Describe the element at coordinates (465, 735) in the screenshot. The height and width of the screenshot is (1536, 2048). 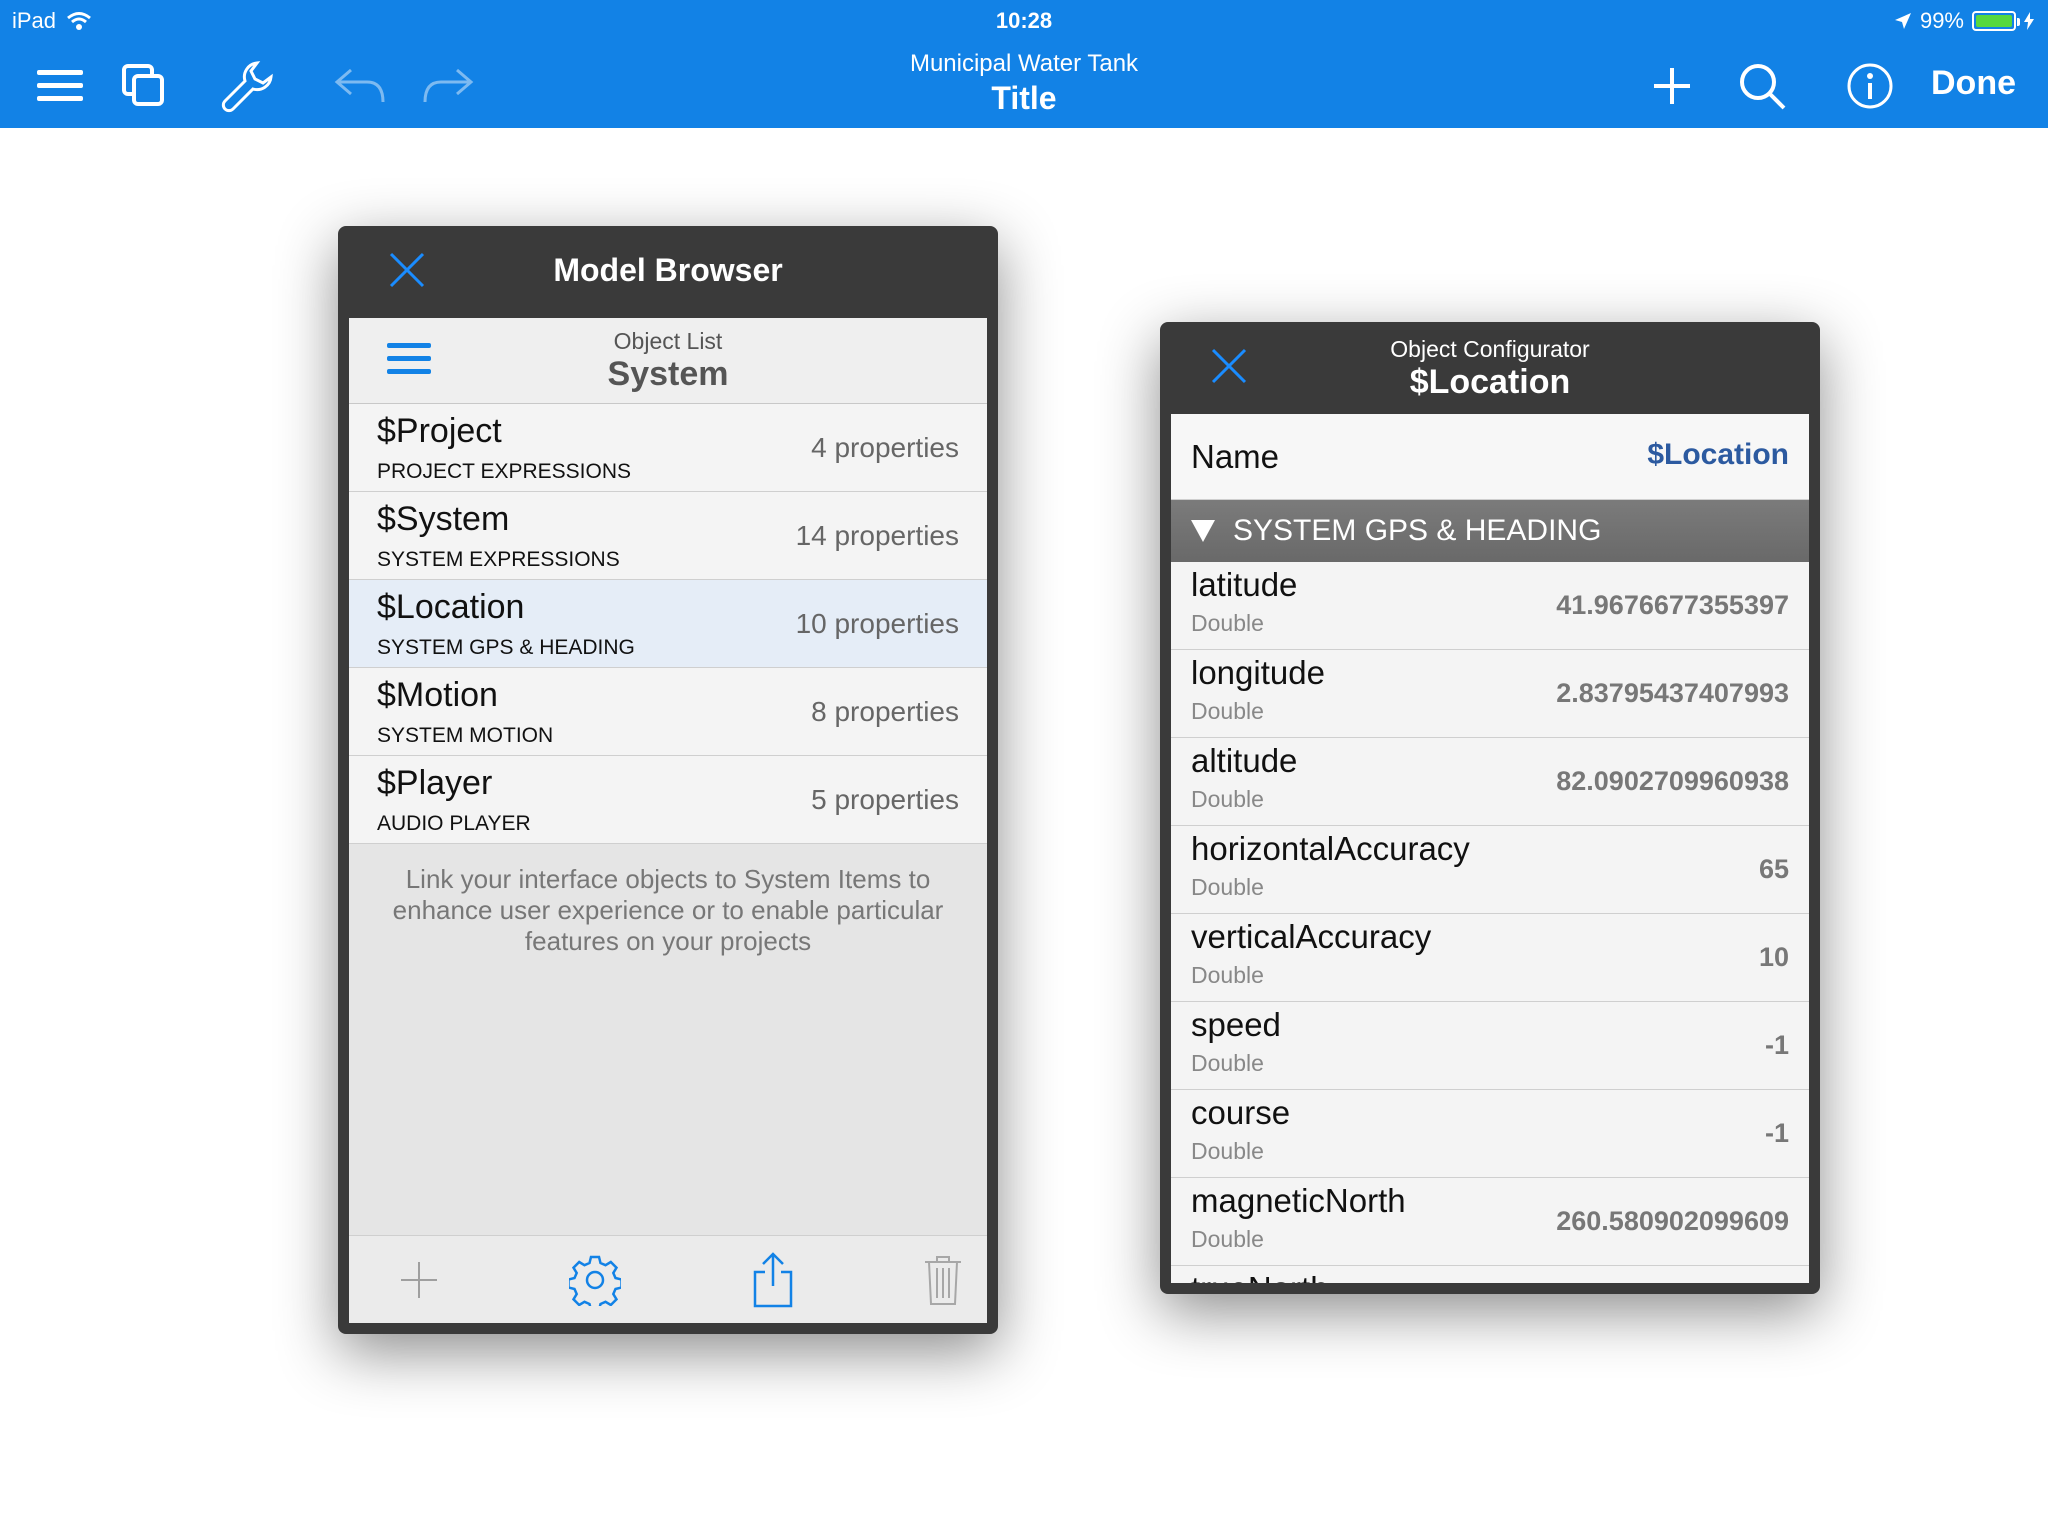
I see `item-desc: SYSTEM MOTION` at that location.